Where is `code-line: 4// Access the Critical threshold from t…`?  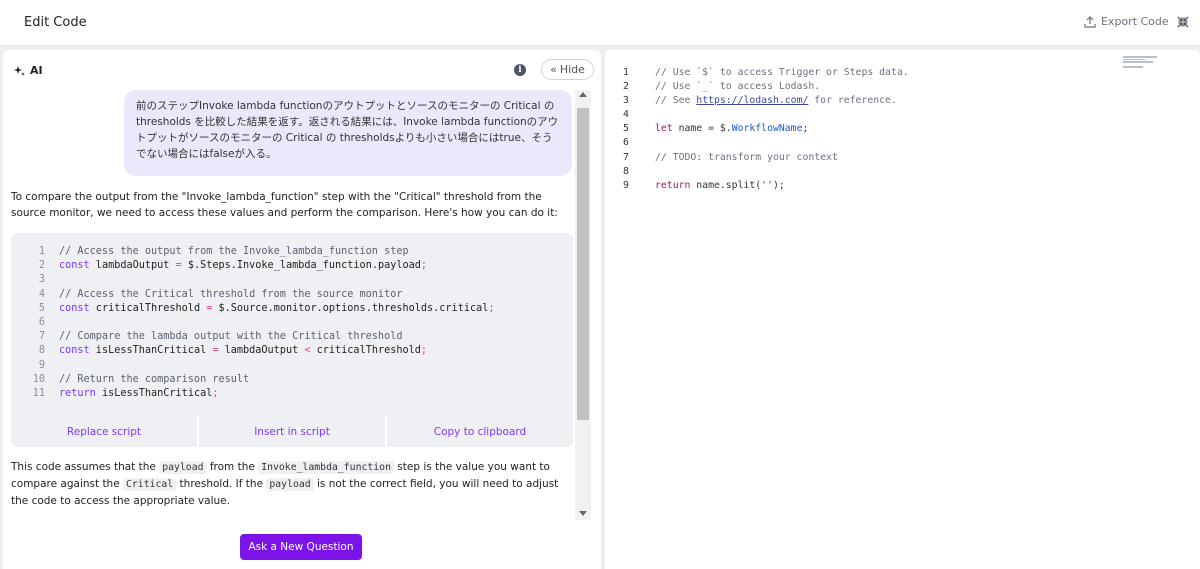
code-line: 4// Access the Critical threshold from t… is located at coordinates (220, 294).